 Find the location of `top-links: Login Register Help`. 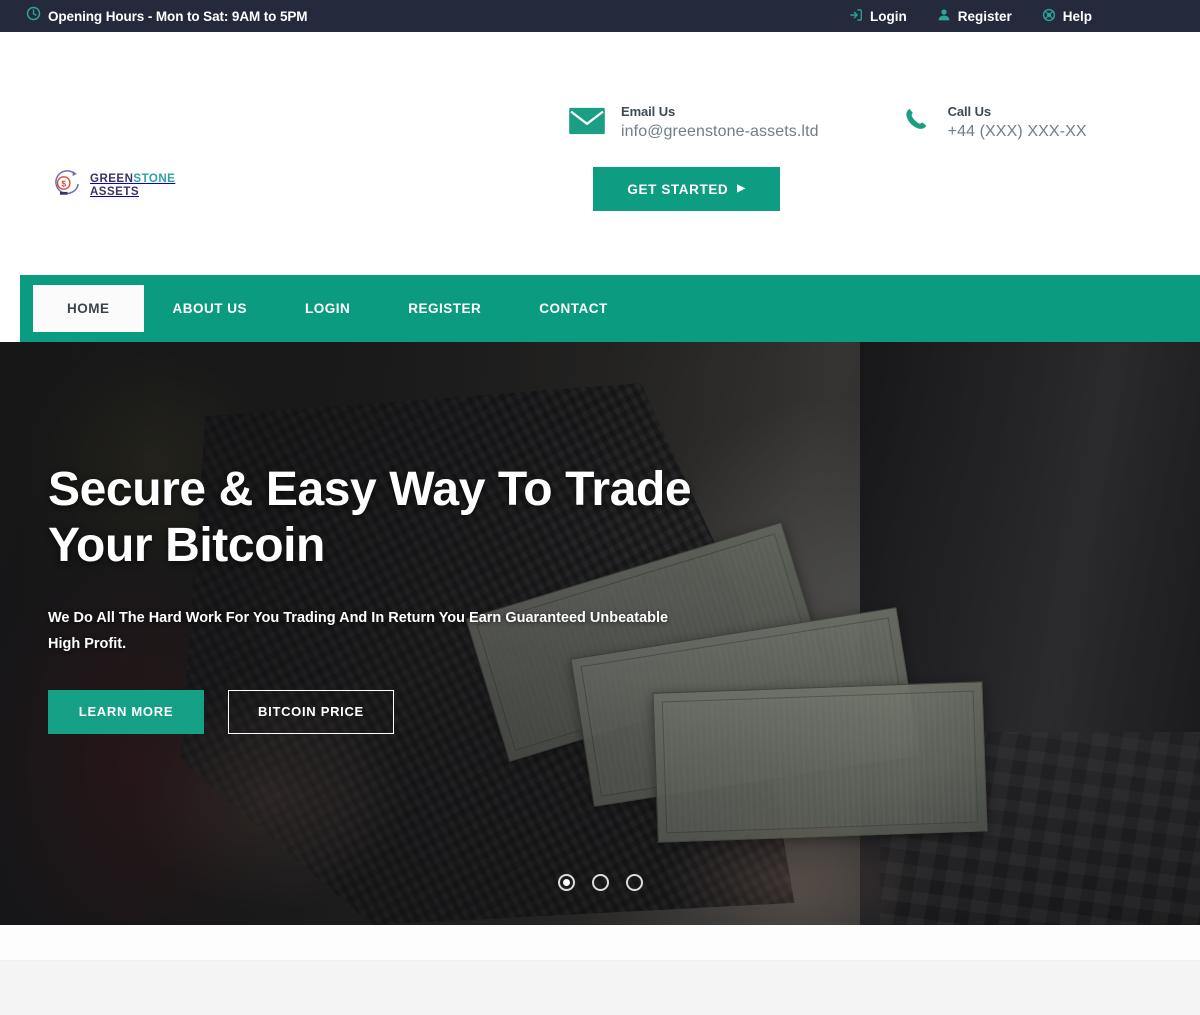

top-links: Login Register Help is located at coordinates (970, 16).